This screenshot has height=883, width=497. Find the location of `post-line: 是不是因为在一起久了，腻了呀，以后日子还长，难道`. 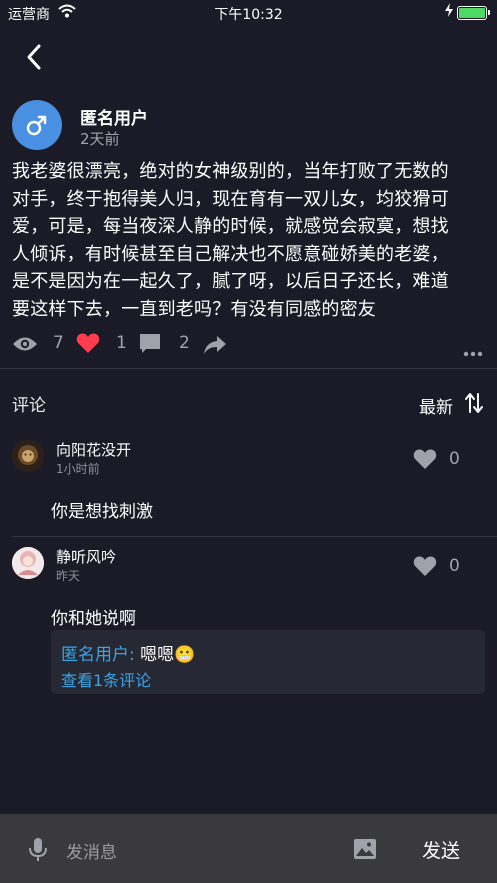

post-line: 是不是因为在一起久了，腻了呀，以后日子还长，难道 is located at coordinates (230, 281).